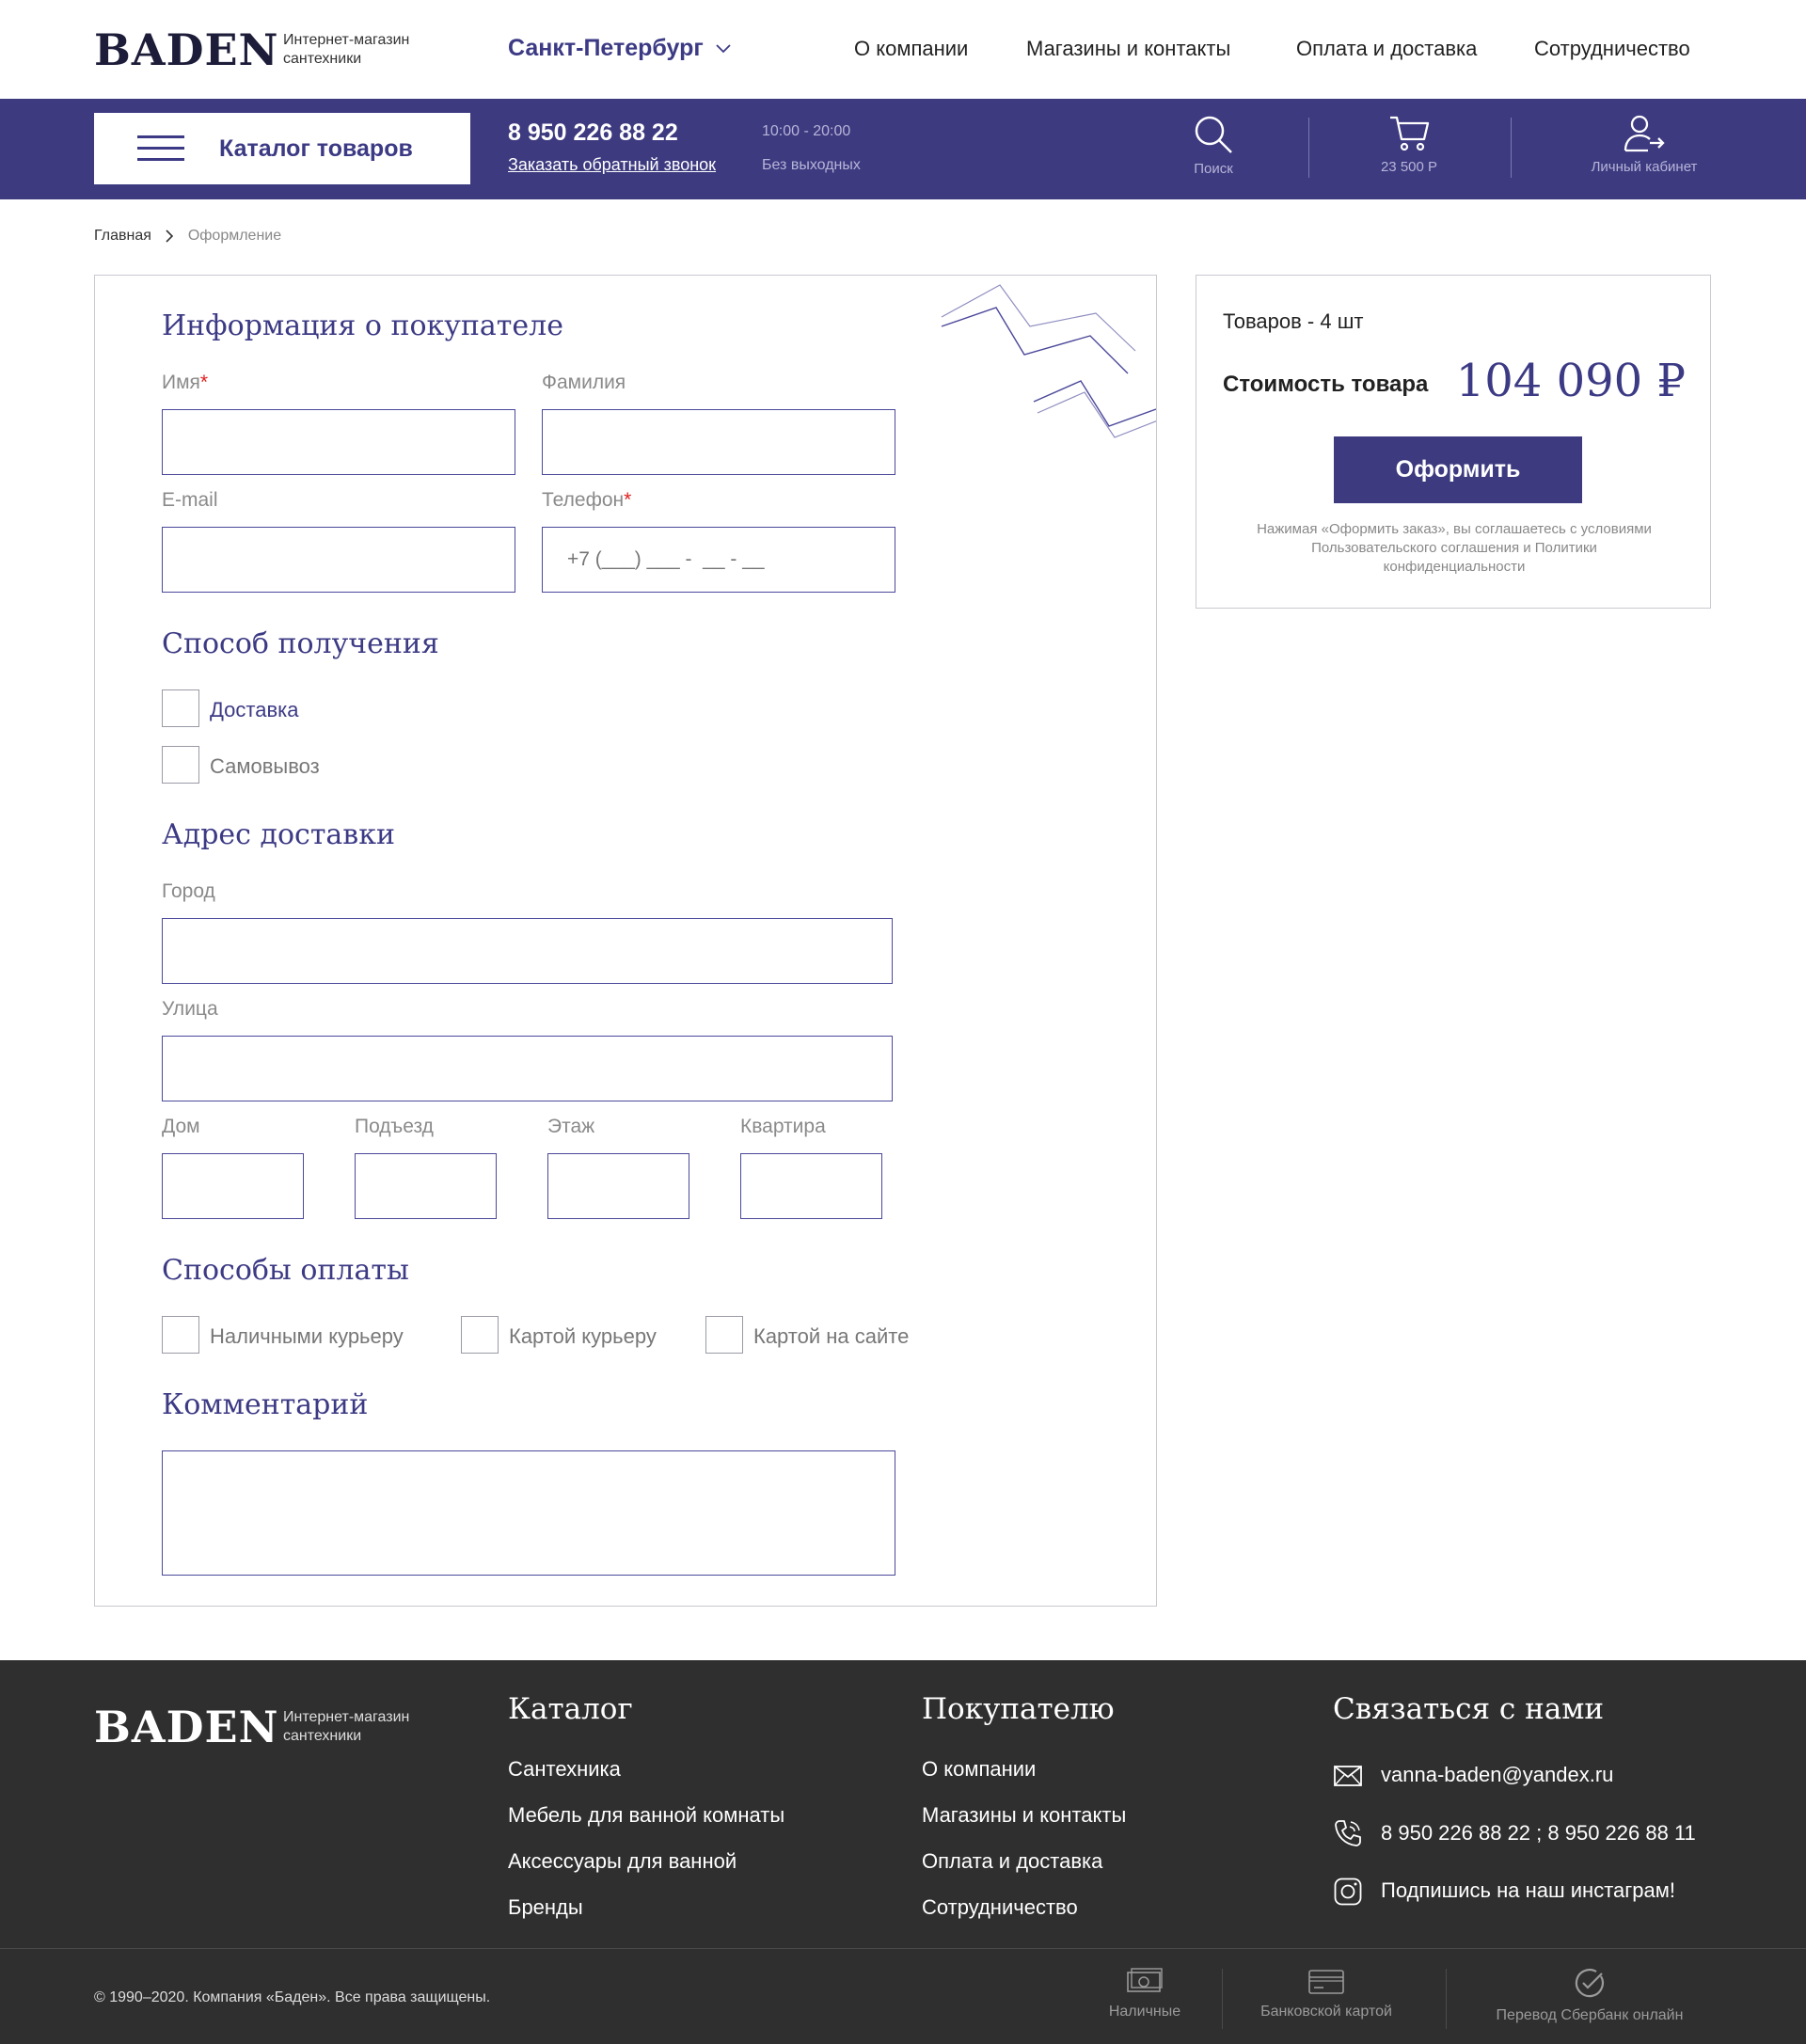  I want to click on cart-button: 23 500 Р, so click(1409, 145).